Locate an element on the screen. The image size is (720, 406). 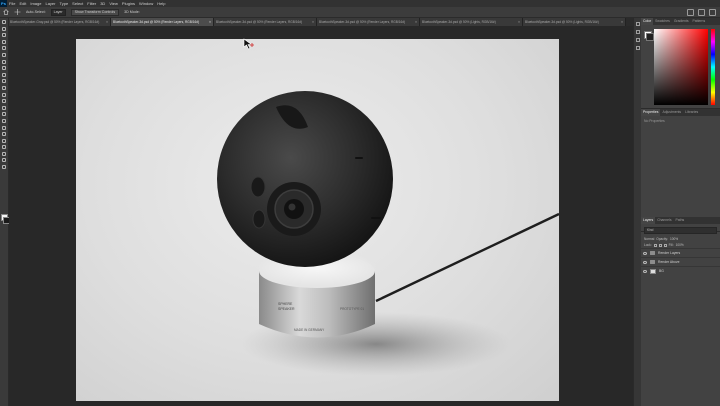
home-icon is located at coordinates (6, 12).